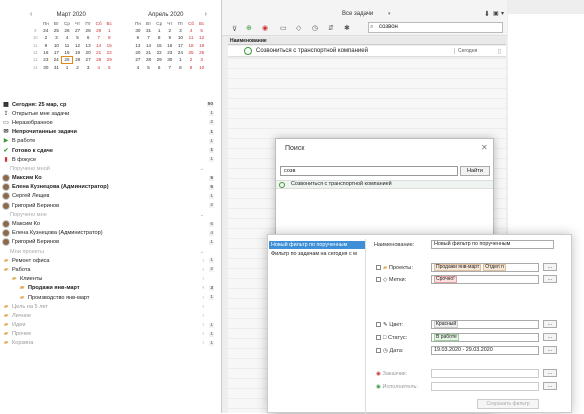 This screenshot has height=414, width=584. What do you see at coordinates (110, 224) in the screenshot?
I see `person-item: Максим Ко 6` at bounding box center [110, 224].